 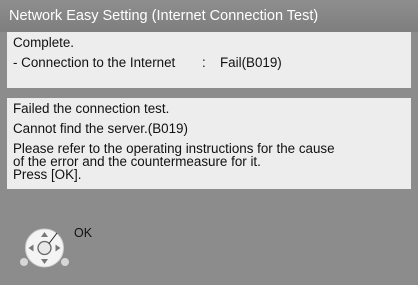 What do you see at coordinates (83, 233) in the screenshot?
I see `ok-label: OK` at bounding box center [83, 233].